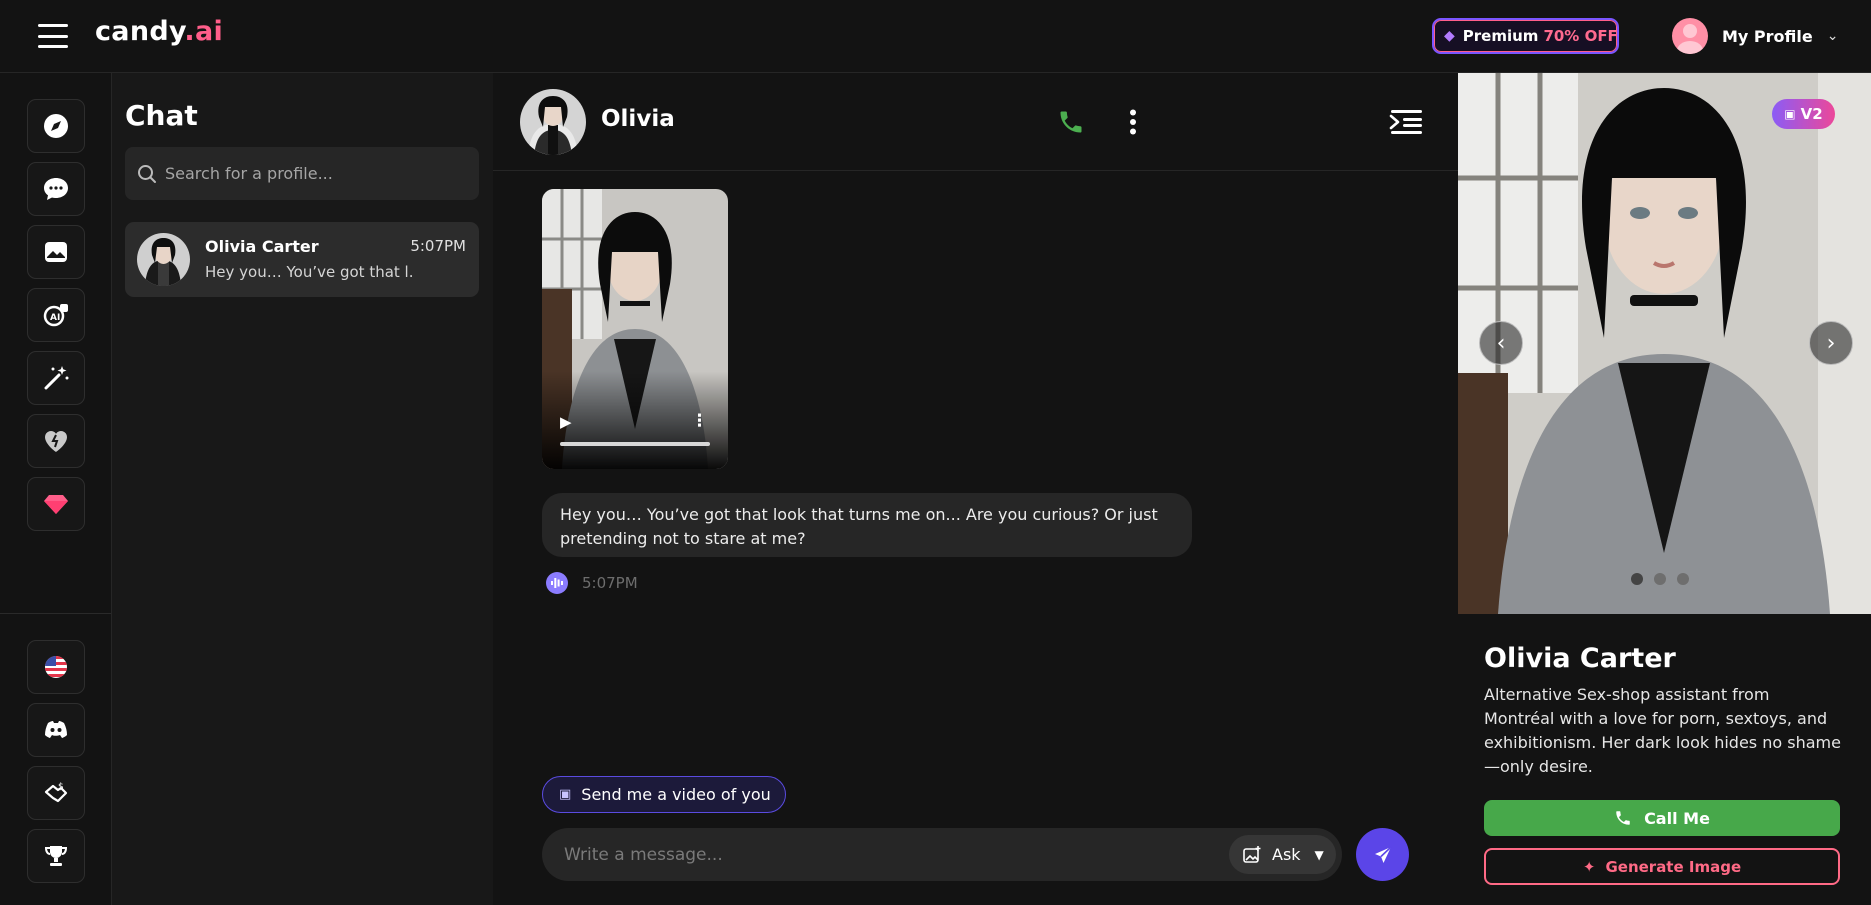 The image size is (1871, 905). What do you see at coordinates (635, 329) in the screenshot?
I see `video-message: ▶ ⋮` at bounding box center [635, 329].